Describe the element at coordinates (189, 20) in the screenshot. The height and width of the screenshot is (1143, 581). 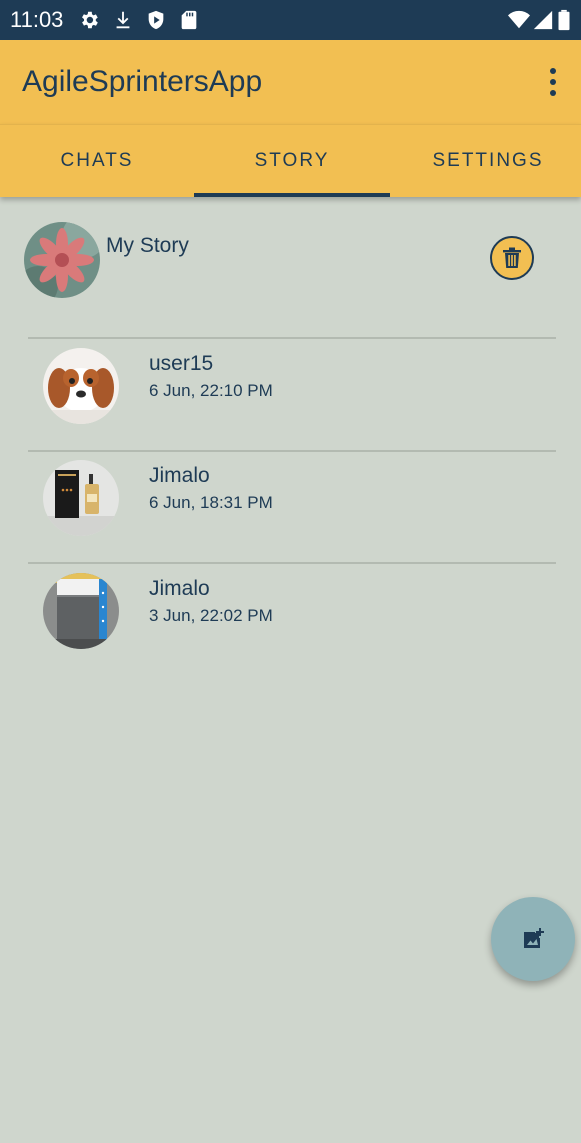
I see `sd-card-icon` at that location.